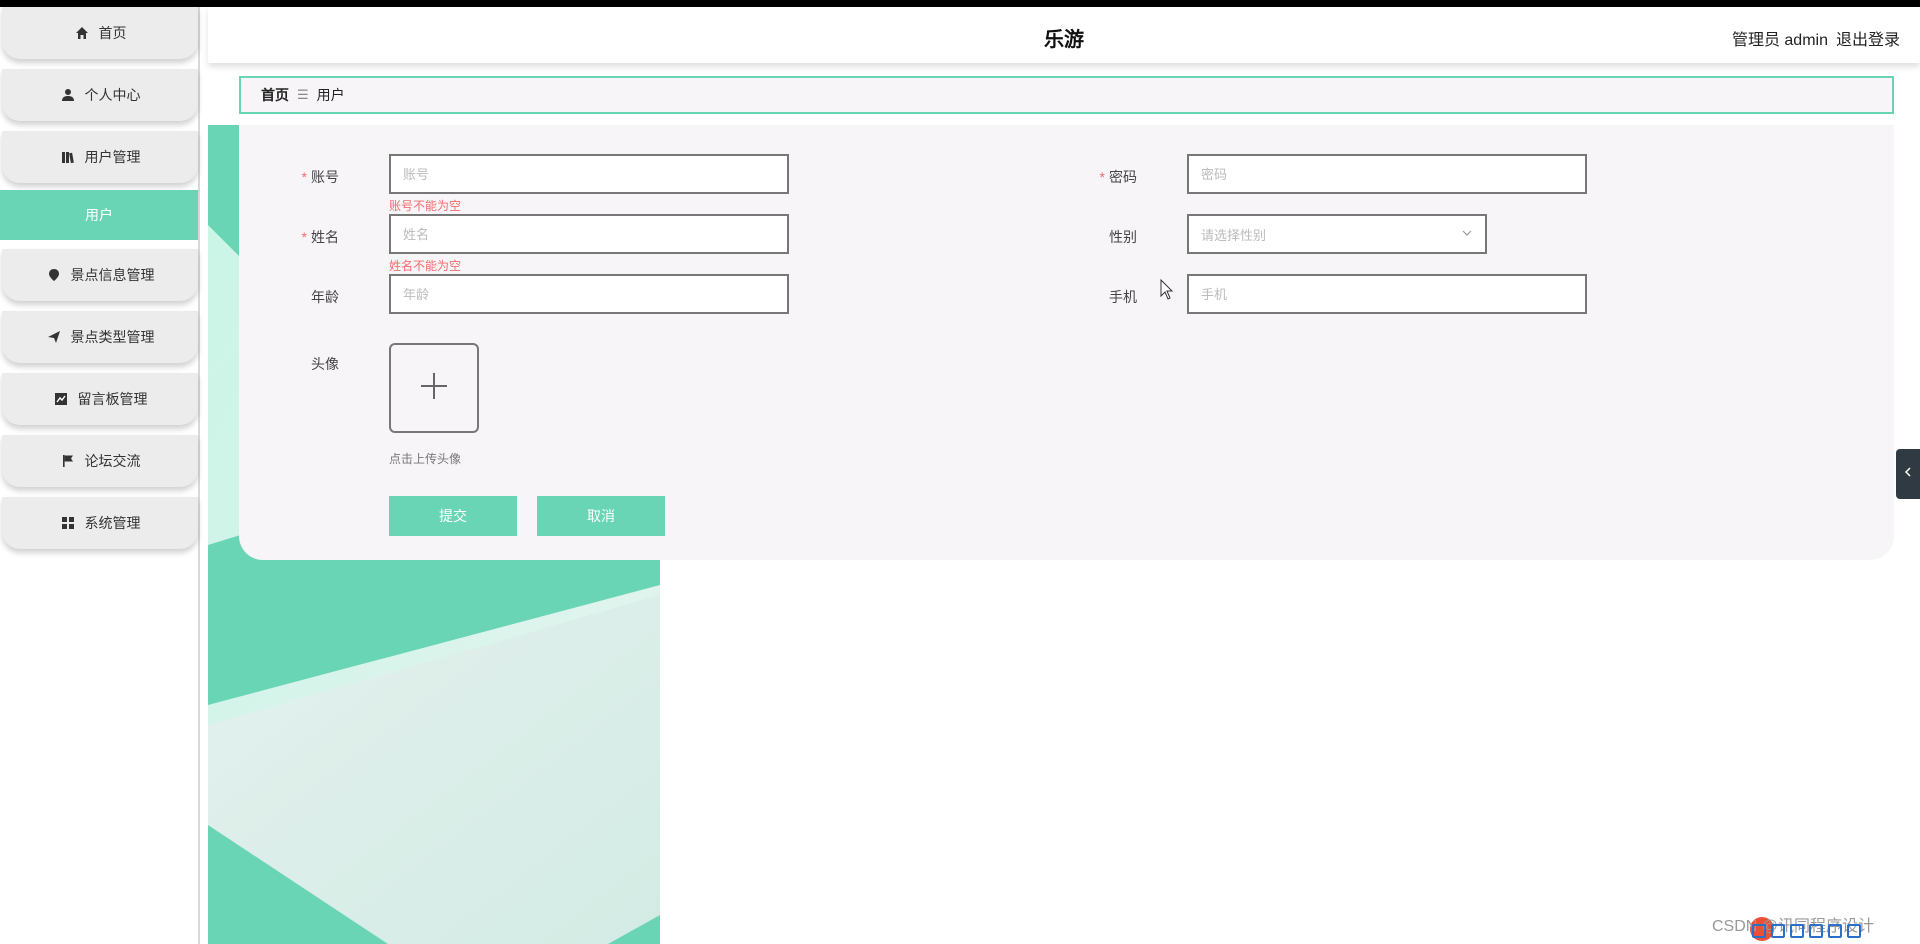 The height and width of the screenshot is (944, 1920). What do you see at coordinates (1167, 292) in the screenshot?
I see `mouse-cursor-icon` at bounding box center [1167, 292].